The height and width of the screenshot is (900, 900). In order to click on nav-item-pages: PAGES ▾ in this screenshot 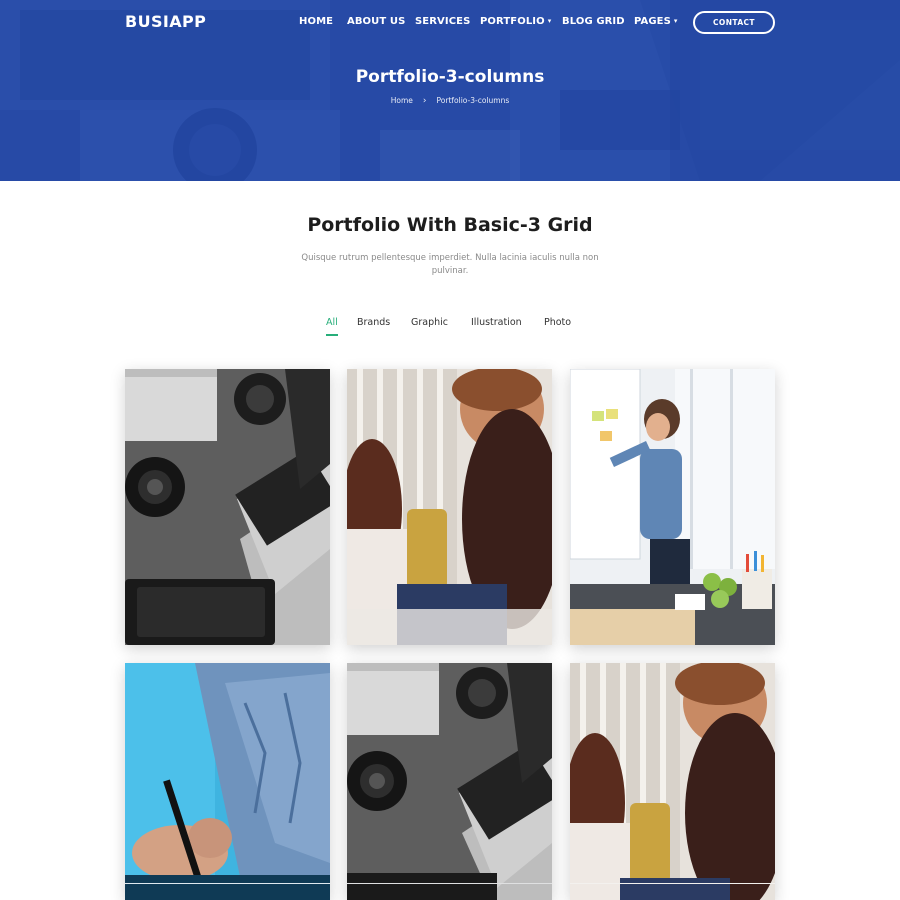, I will do `click(656, 21)`.